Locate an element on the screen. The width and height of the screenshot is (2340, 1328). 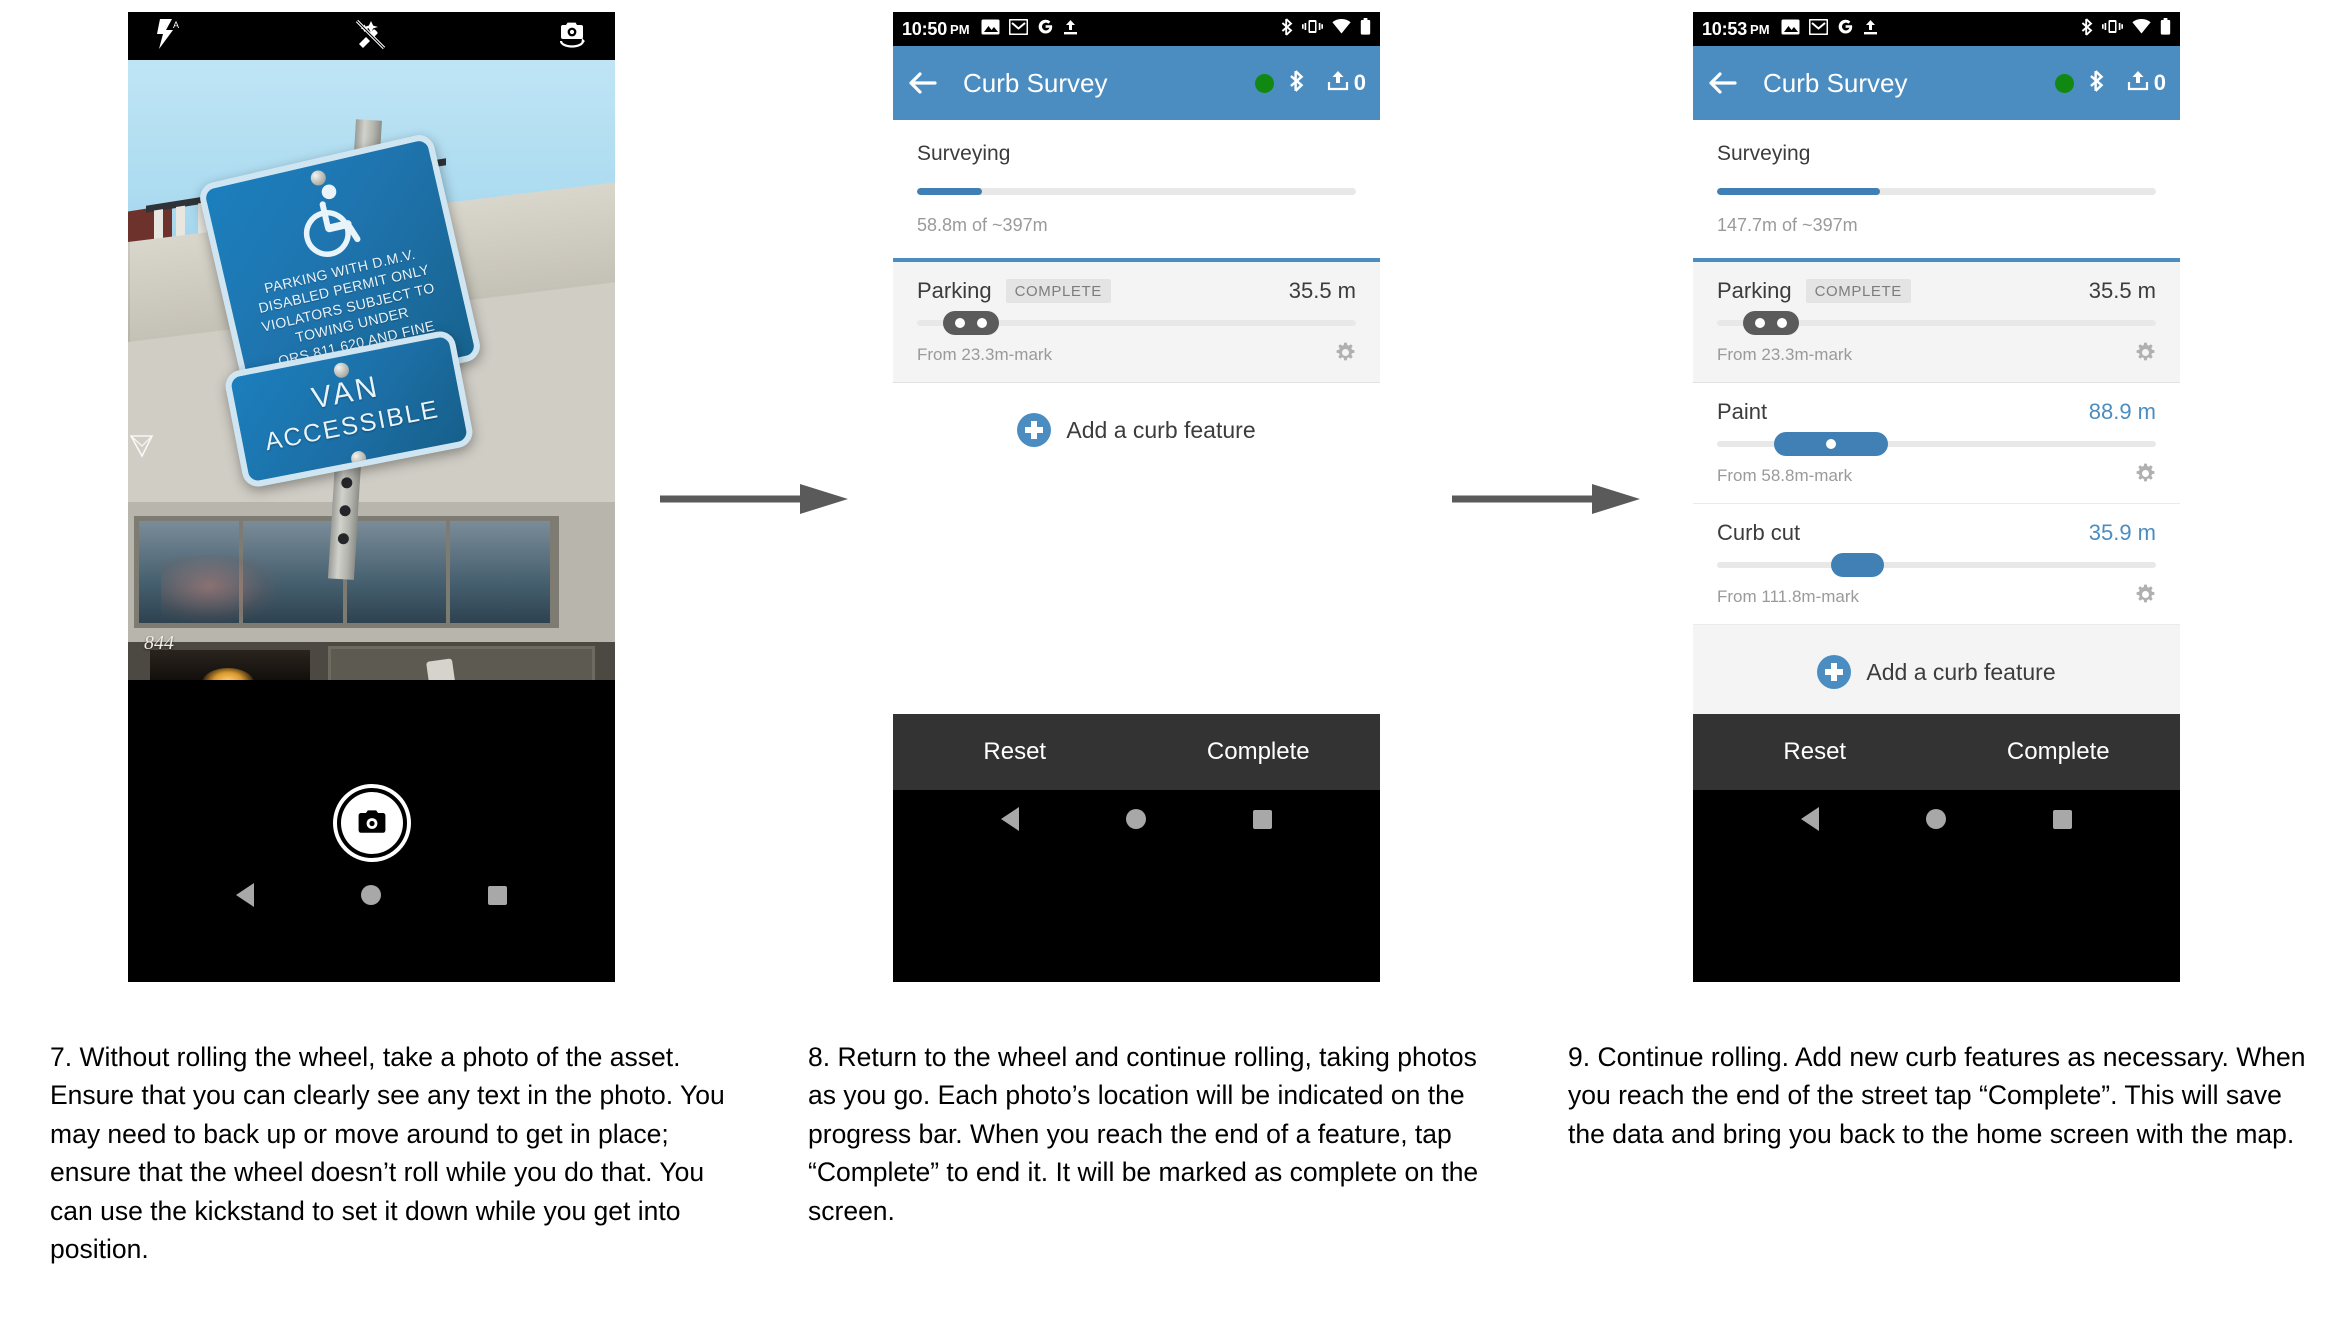
status-time: 10:53 is located at coordinates (1725, 28).